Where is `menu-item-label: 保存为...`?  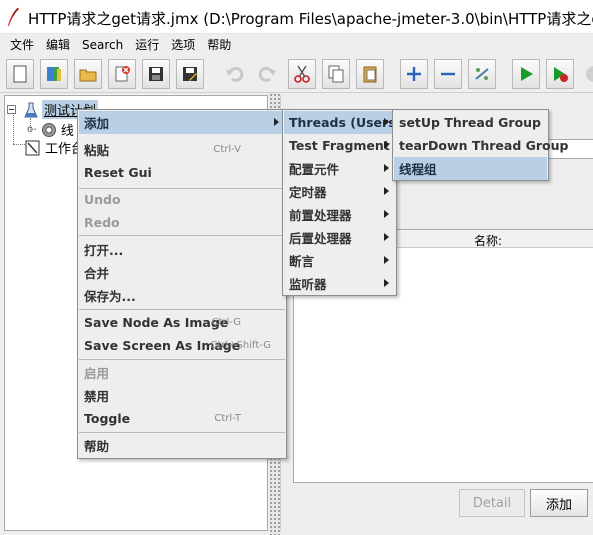
menu-item-label: 保存为... is located at coordinates (110, 296).